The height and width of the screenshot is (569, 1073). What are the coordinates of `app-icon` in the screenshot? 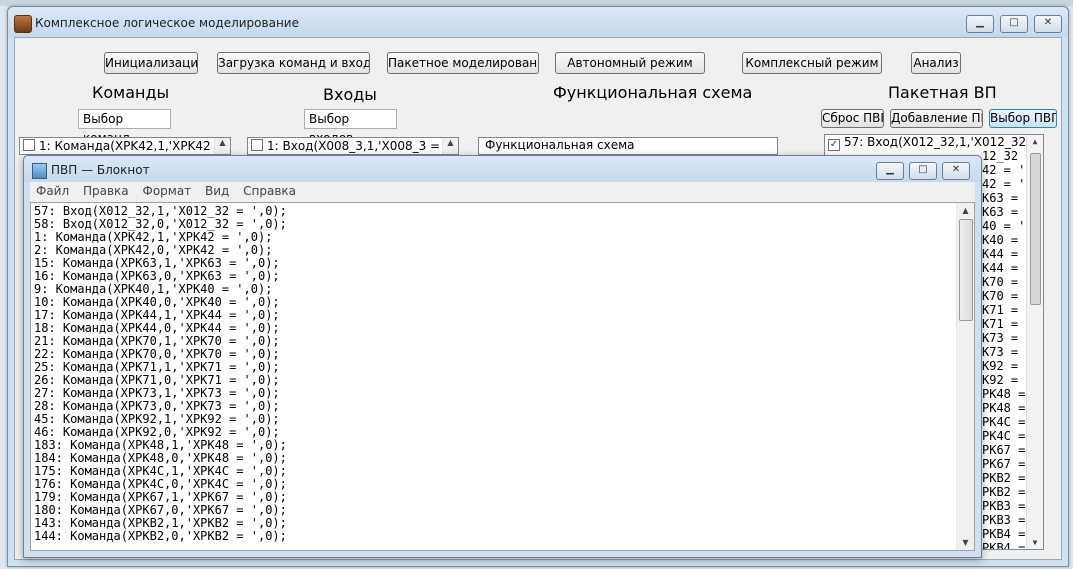 It's located at (23, 24).